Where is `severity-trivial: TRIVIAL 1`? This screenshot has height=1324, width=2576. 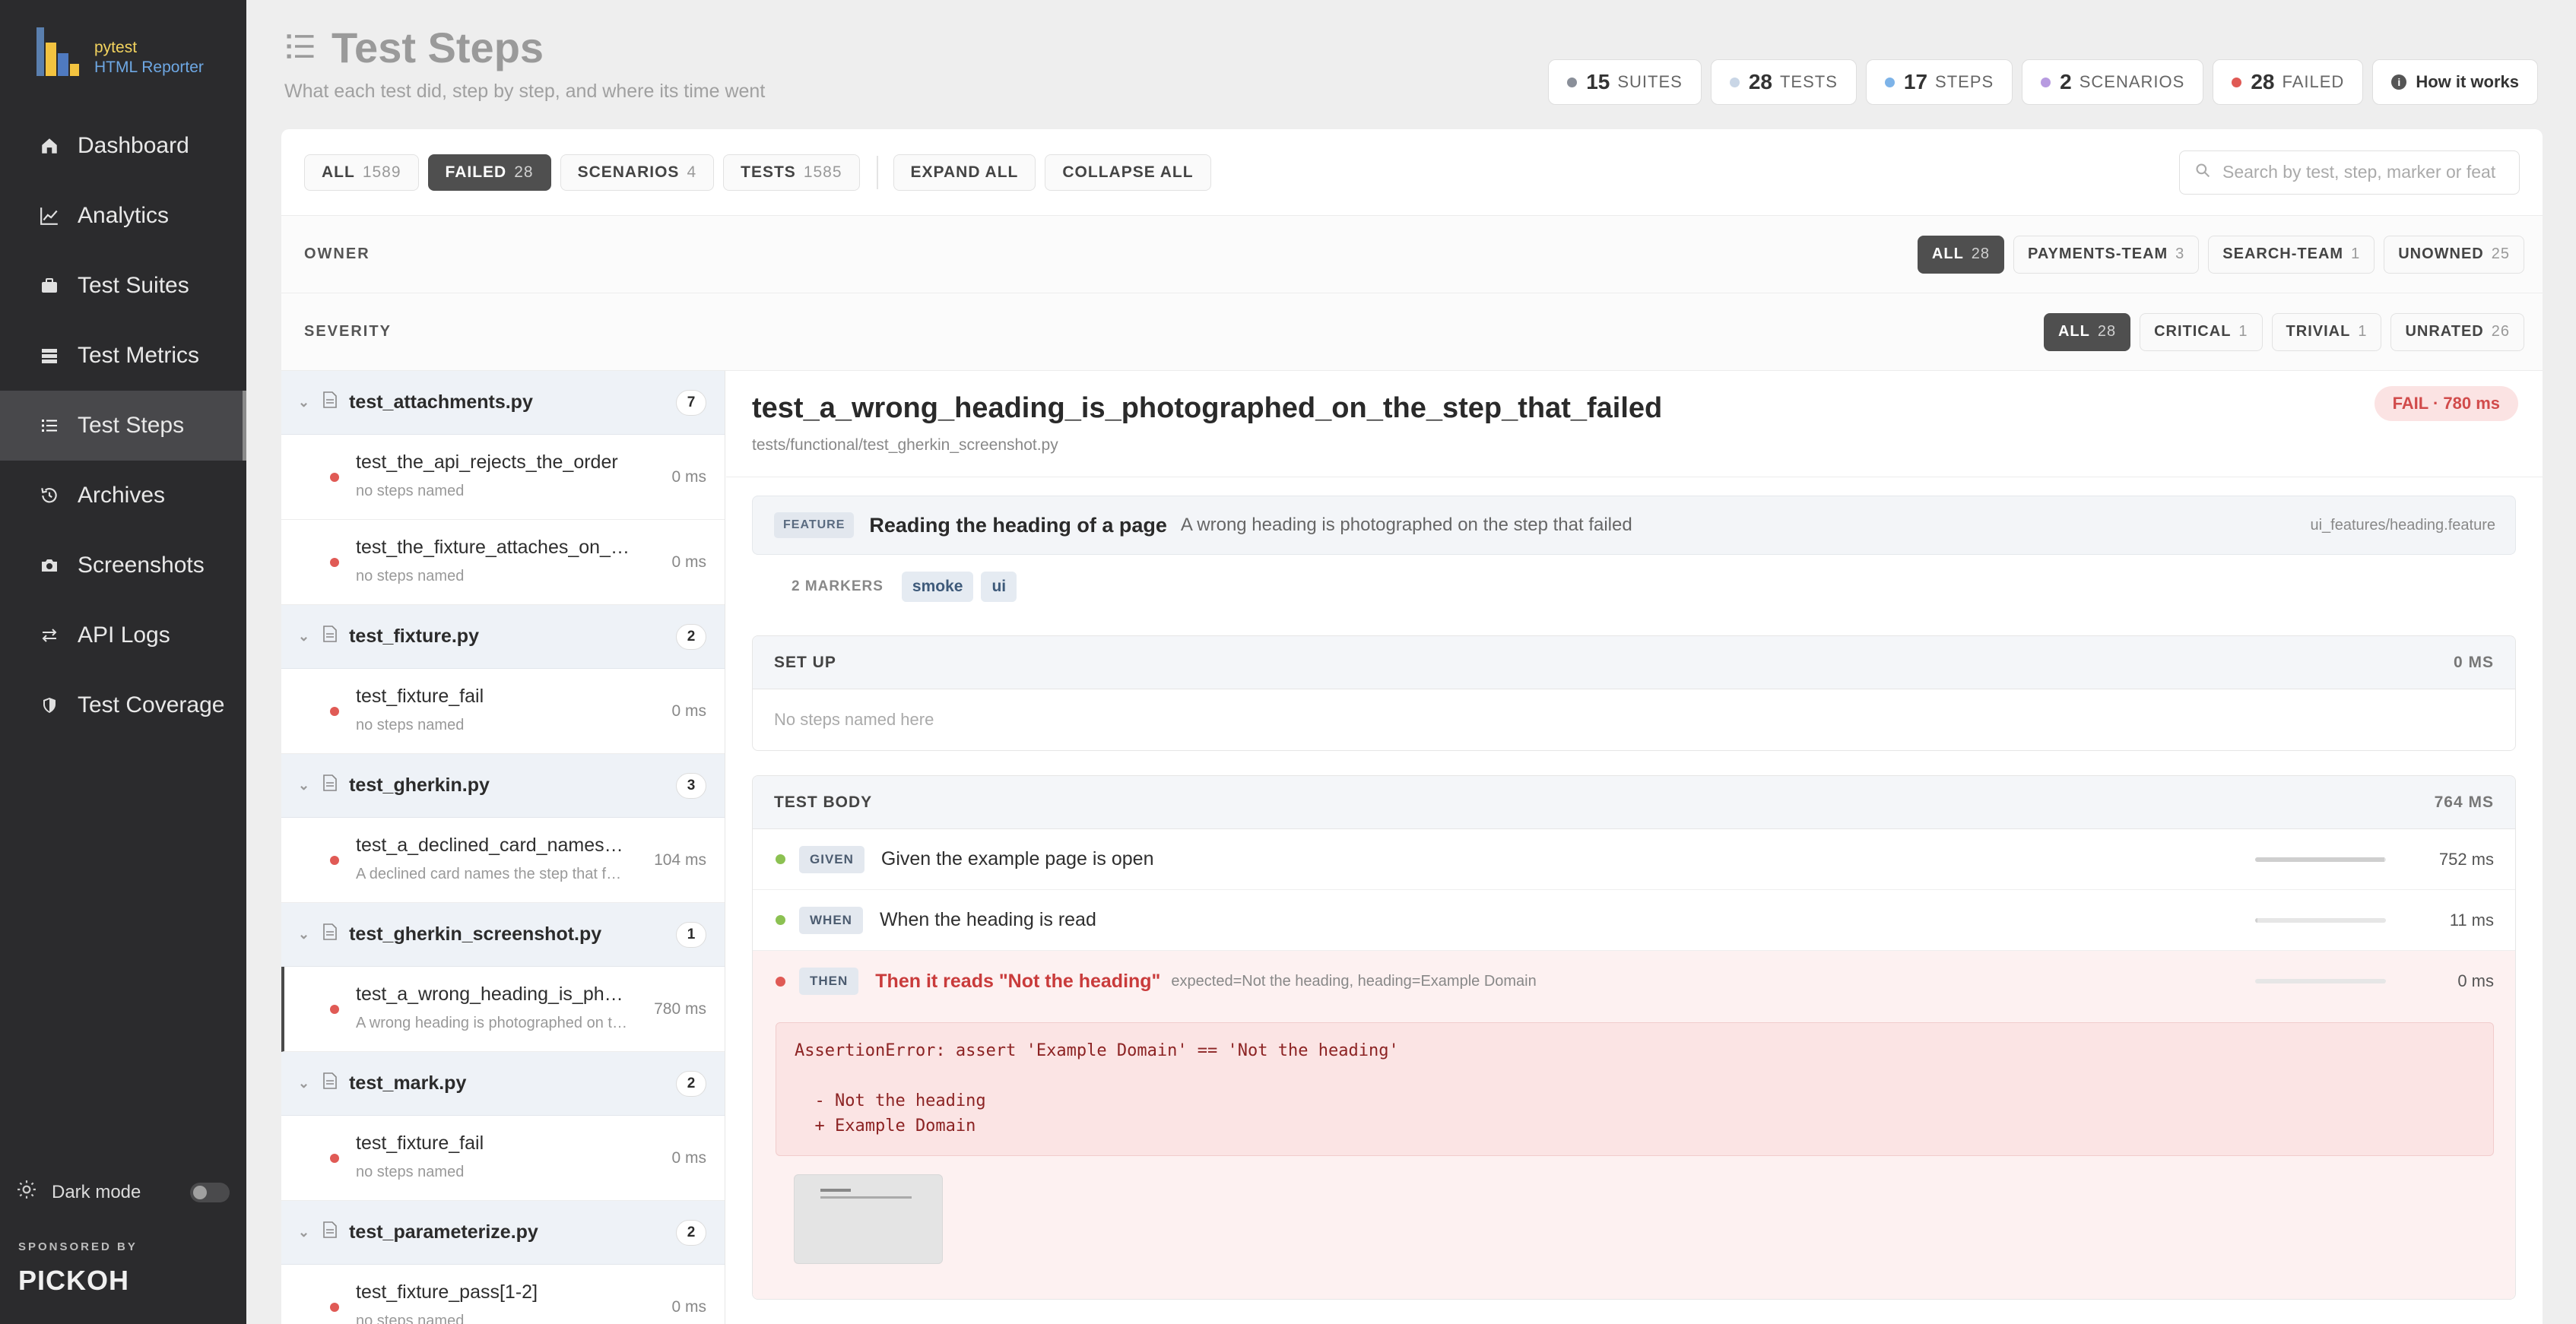
severity-trivial: TRIVIAL 1 is located at coordinates (2327, 332).